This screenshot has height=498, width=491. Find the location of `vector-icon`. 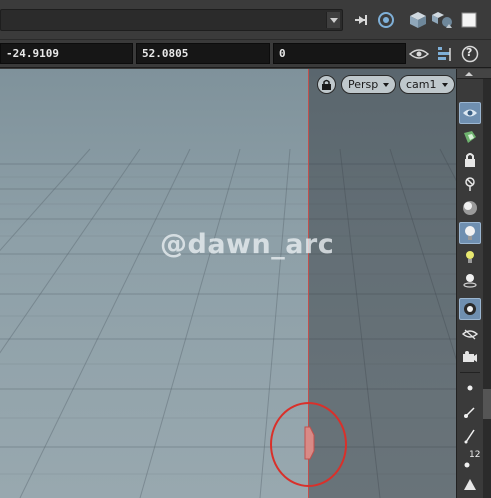

vector-icon is located at coordinates (470, 412).